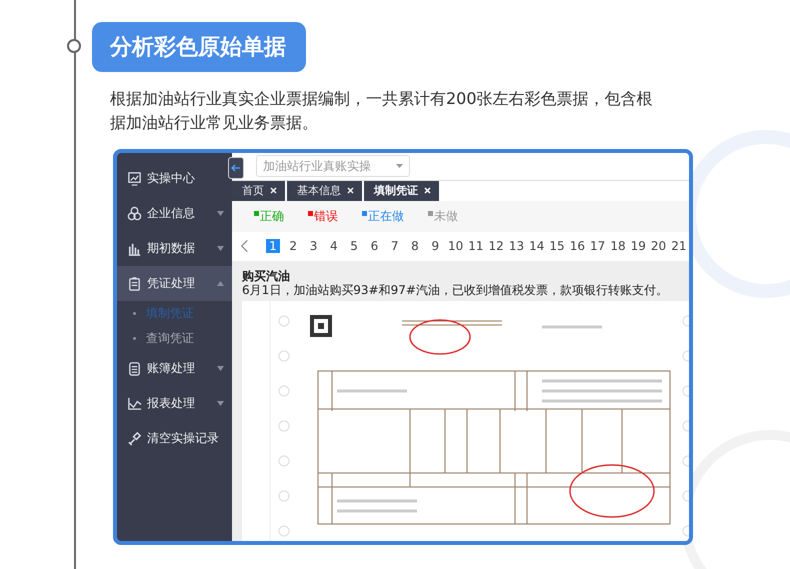 This screenshot has width=790, height=569. I want to click on sidebar-item: 企业信息, so click(174, 213).